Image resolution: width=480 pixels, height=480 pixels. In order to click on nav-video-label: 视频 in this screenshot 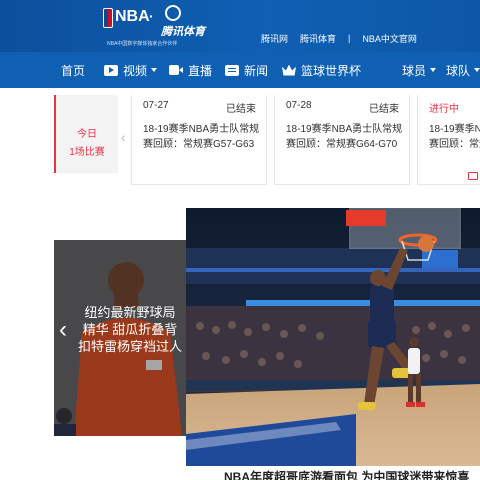, I will do `click(135, 70)`.